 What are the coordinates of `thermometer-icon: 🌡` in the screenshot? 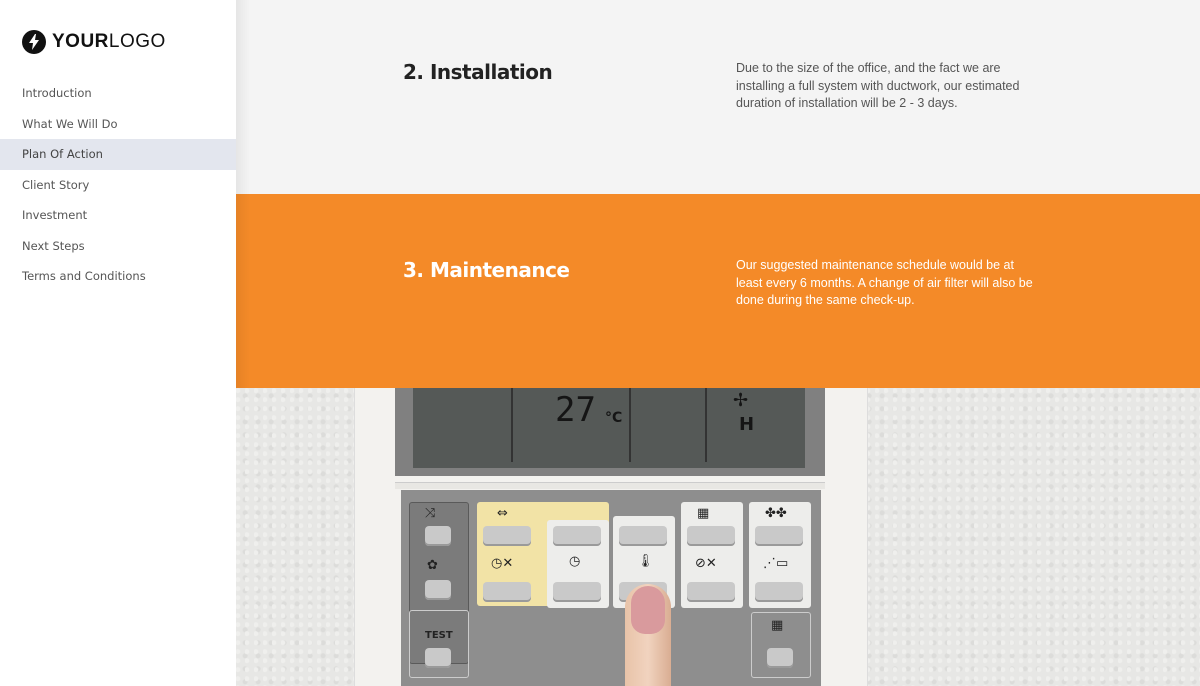 It's located at (645, 561).